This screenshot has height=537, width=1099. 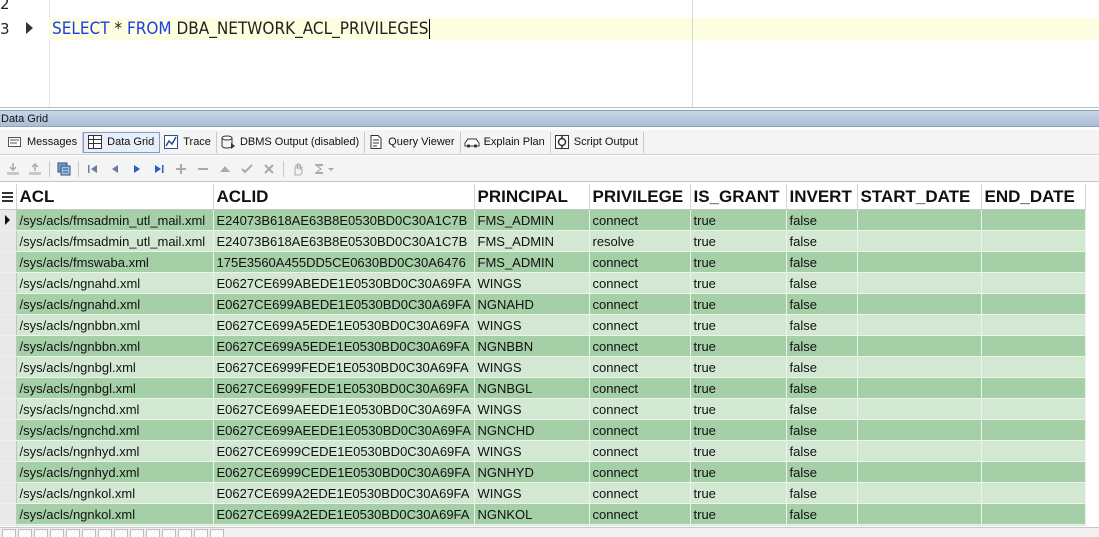 I want to click on cell-is-grant, so click(x=738, y=525).